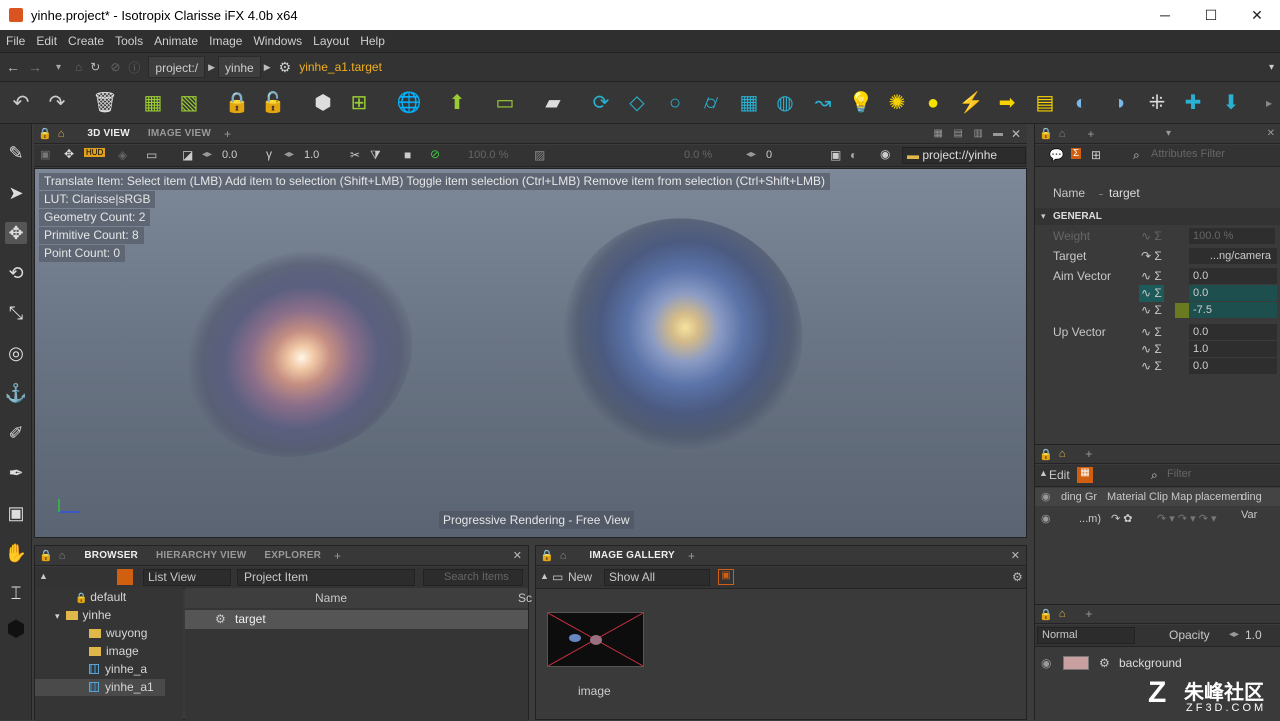 The height and width of the screenshot is (721, 1280). I want to click on aim-z-field: -7.5, so click(1233, 310).